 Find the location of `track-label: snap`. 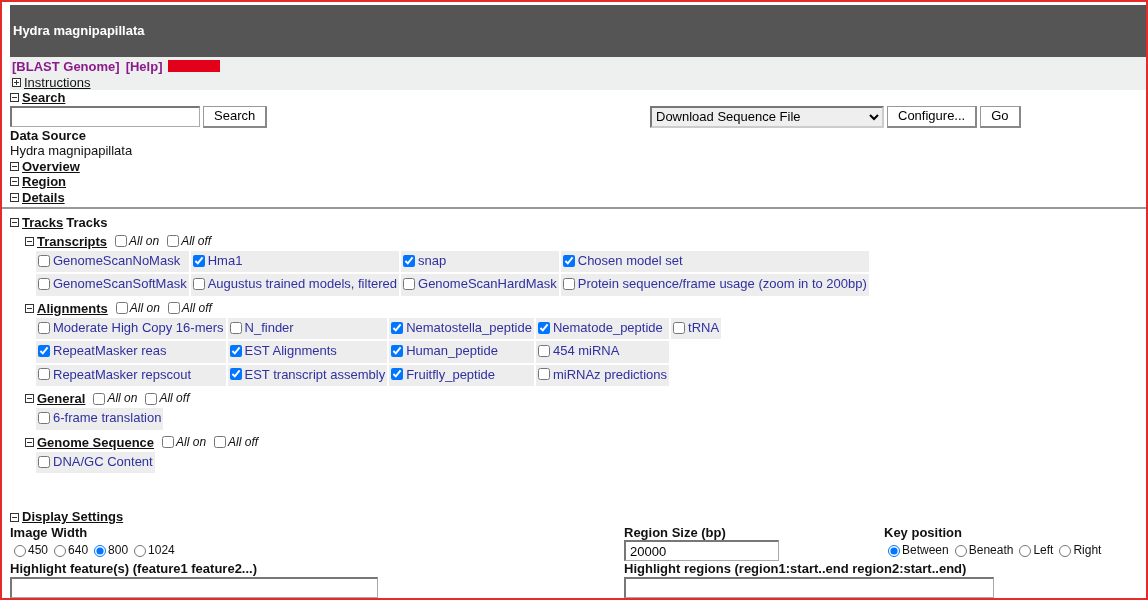

track-label: snap is located at coordinates (432, 261).